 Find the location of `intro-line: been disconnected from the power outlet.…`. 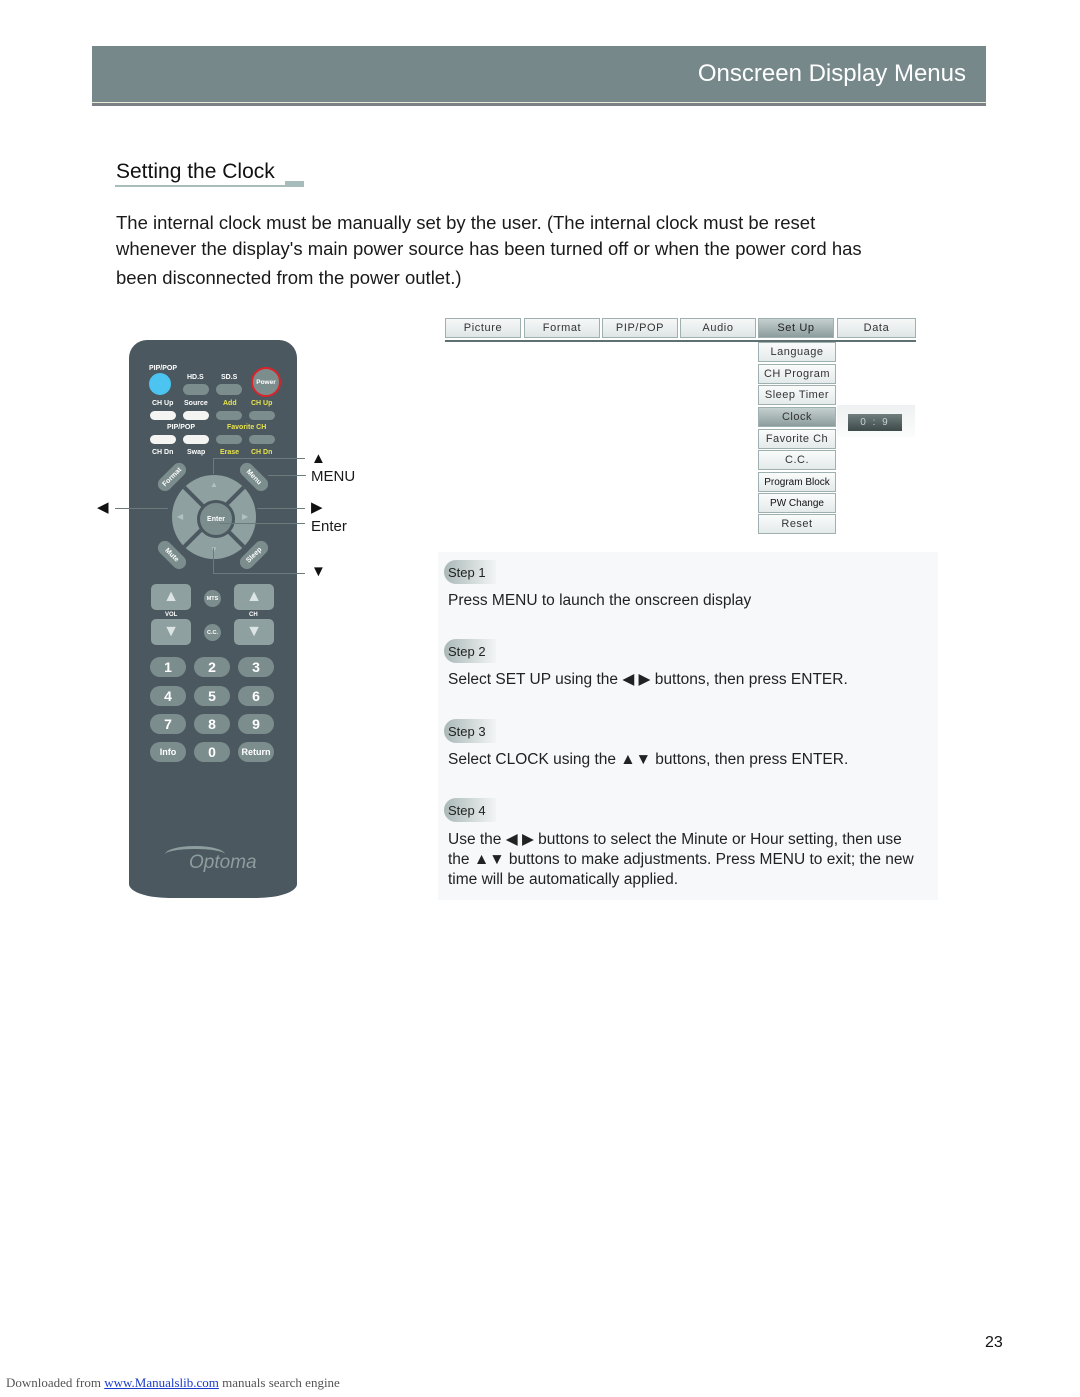

intro-line: been disconnected from the power outlet.… is located at coordinates (289, 277).